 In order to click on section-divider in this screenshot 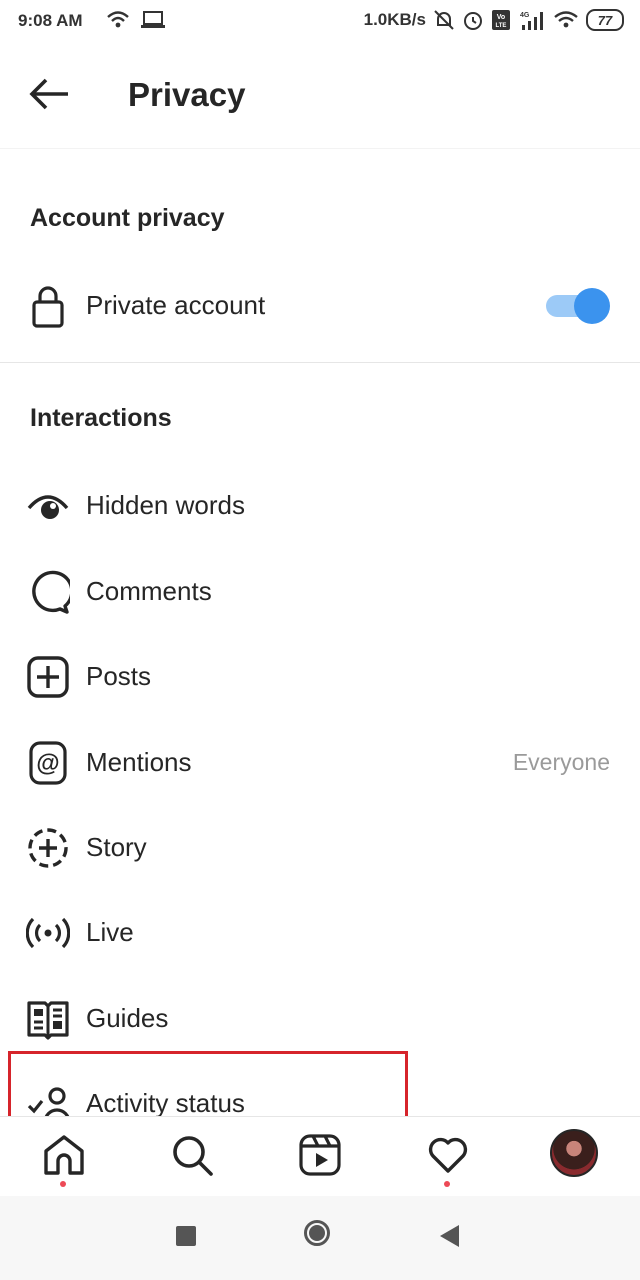, I will do `click(320, 362)`.